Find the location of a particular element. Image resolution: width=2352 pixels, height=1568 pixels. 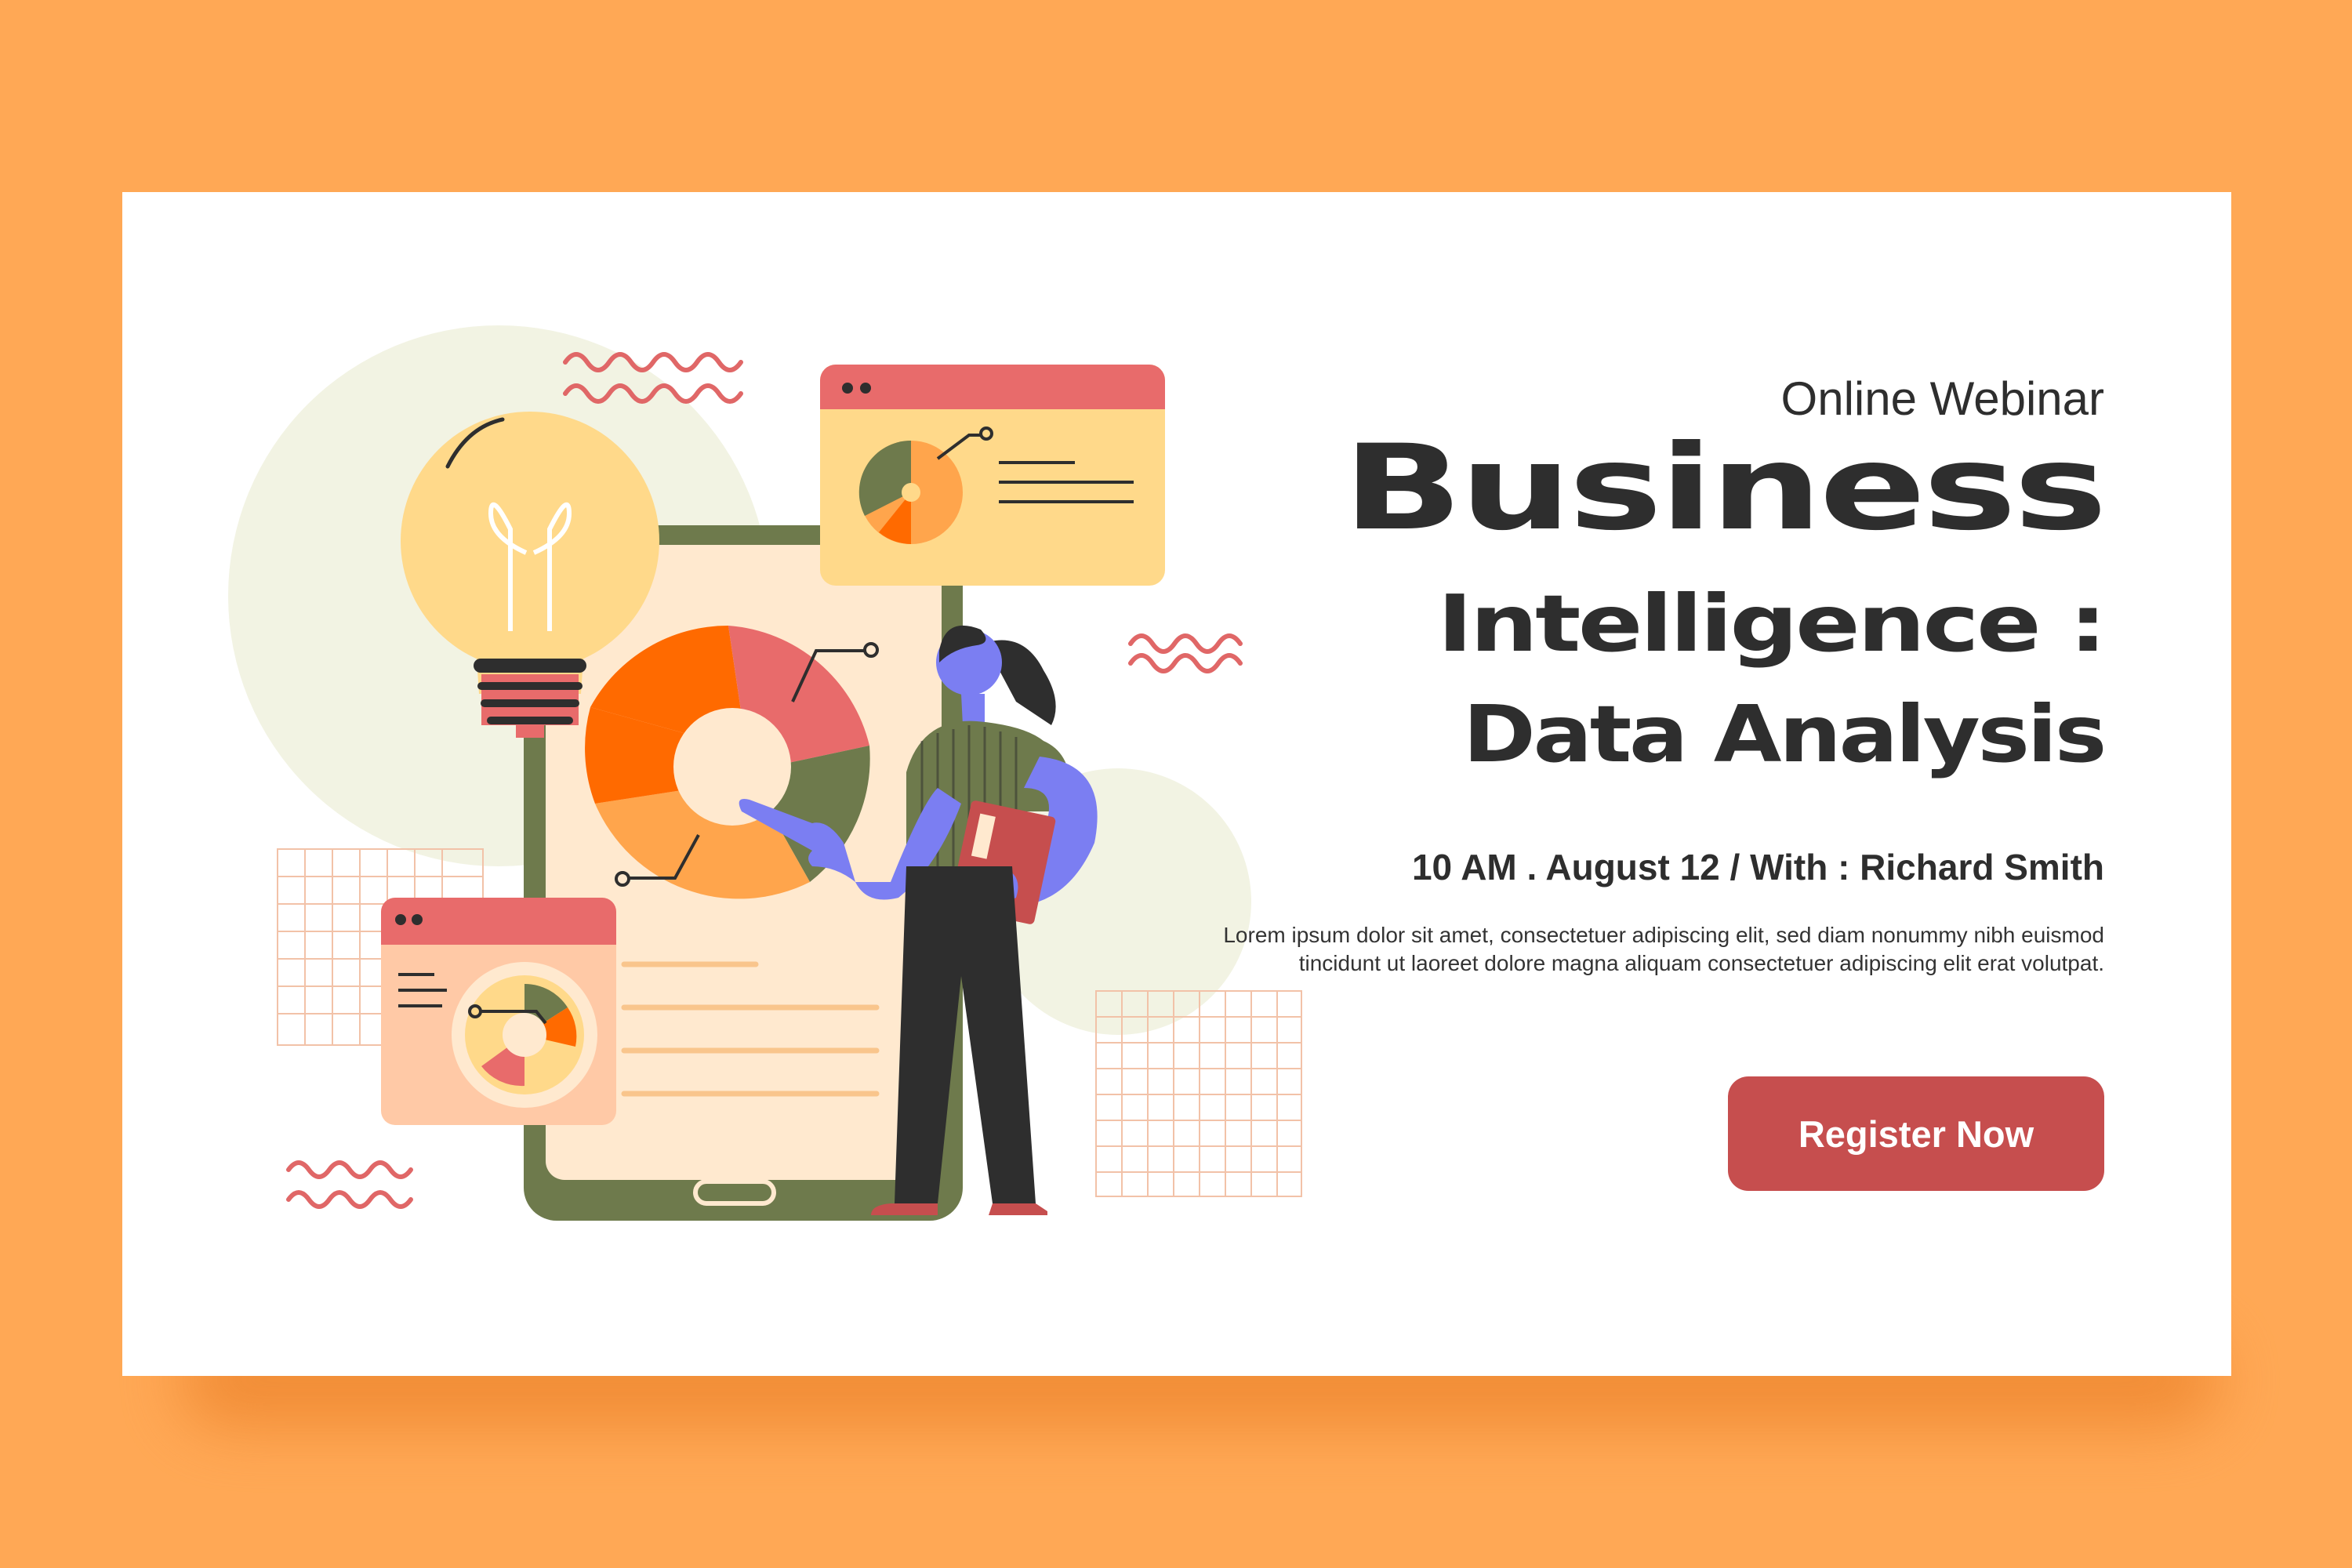

webinar-title: Business Intelligence : Data Analysis is located at coordinates (1635, 600).